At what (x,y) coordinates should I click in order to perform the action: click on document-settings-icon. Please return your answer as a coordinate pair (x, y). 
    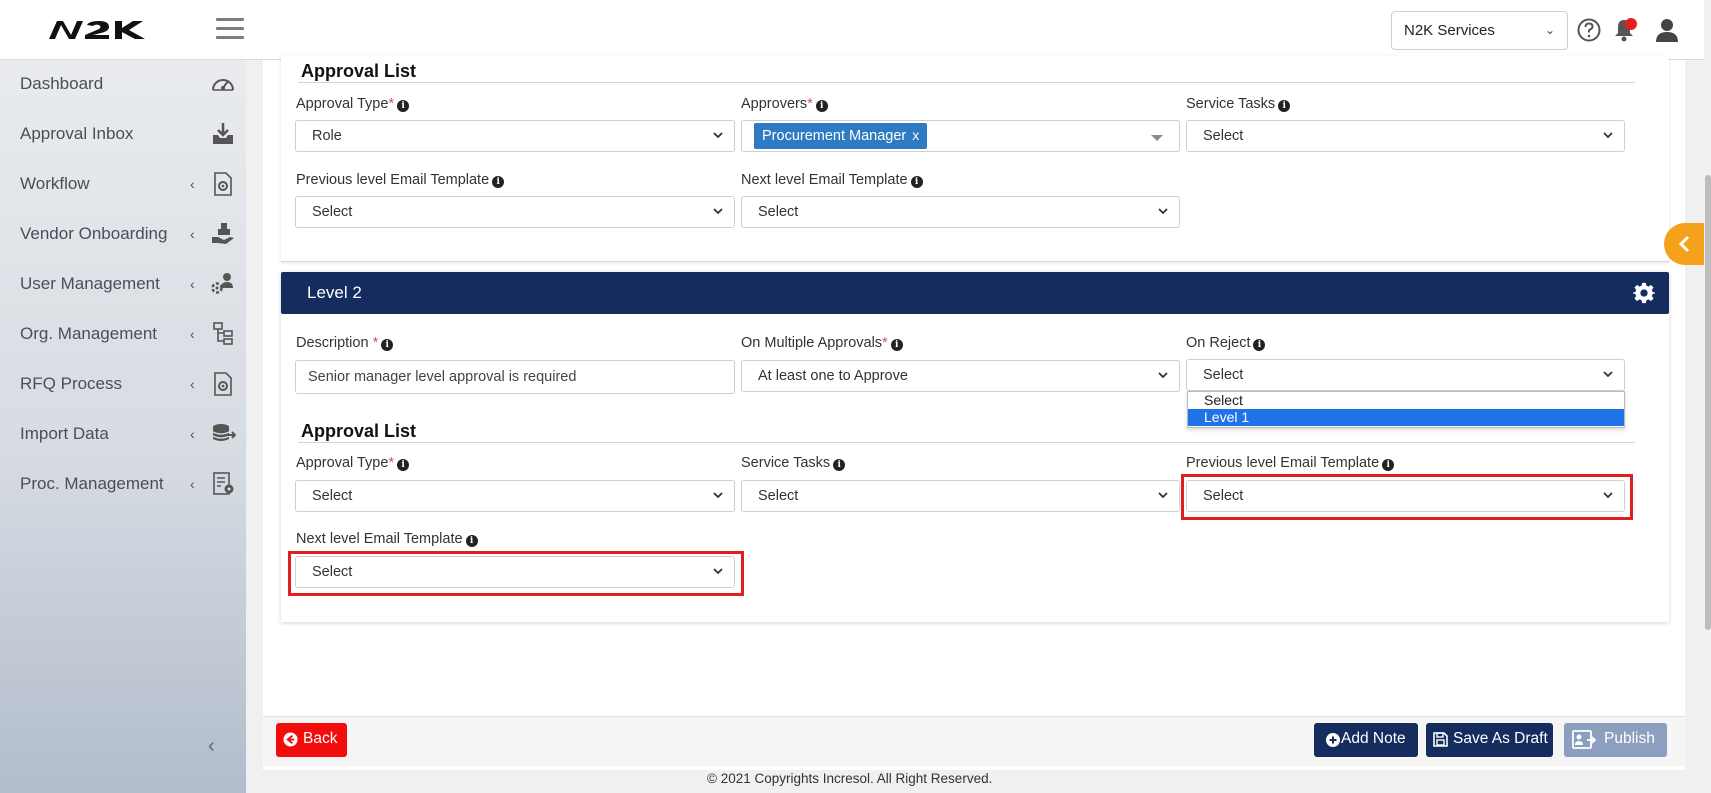
    Looking at the image, I should click on (223, 483).